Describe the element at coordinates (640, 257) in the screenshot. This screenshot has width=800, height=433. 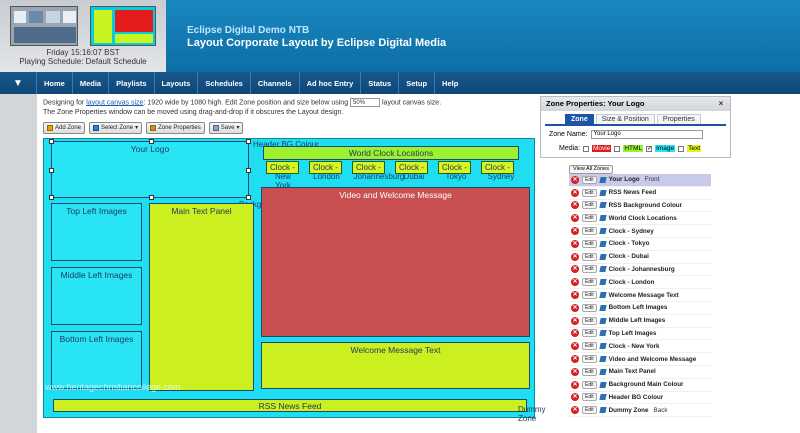
I see `zone-list-item: ✕ Edit Clock - Dubai` at that location.